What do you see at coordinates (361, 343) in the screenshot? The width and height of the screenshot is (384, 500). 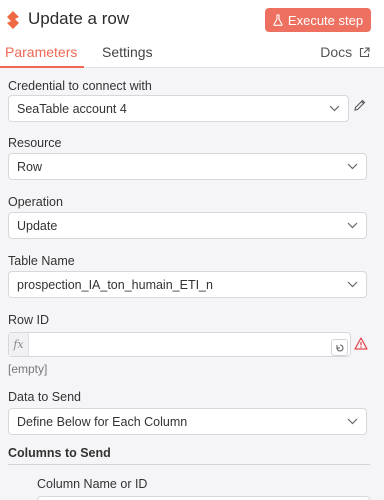 I see `warning-icon` at bounding box center [361, 343].